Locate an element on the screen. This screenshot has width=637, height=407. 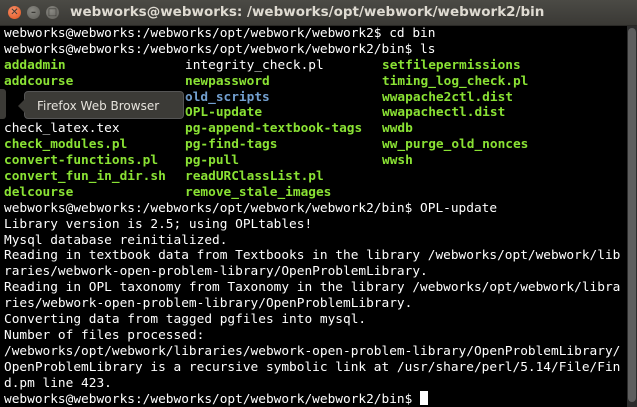
ls-file-entry: readURClassList.pl is located at coordinates (254, 177).